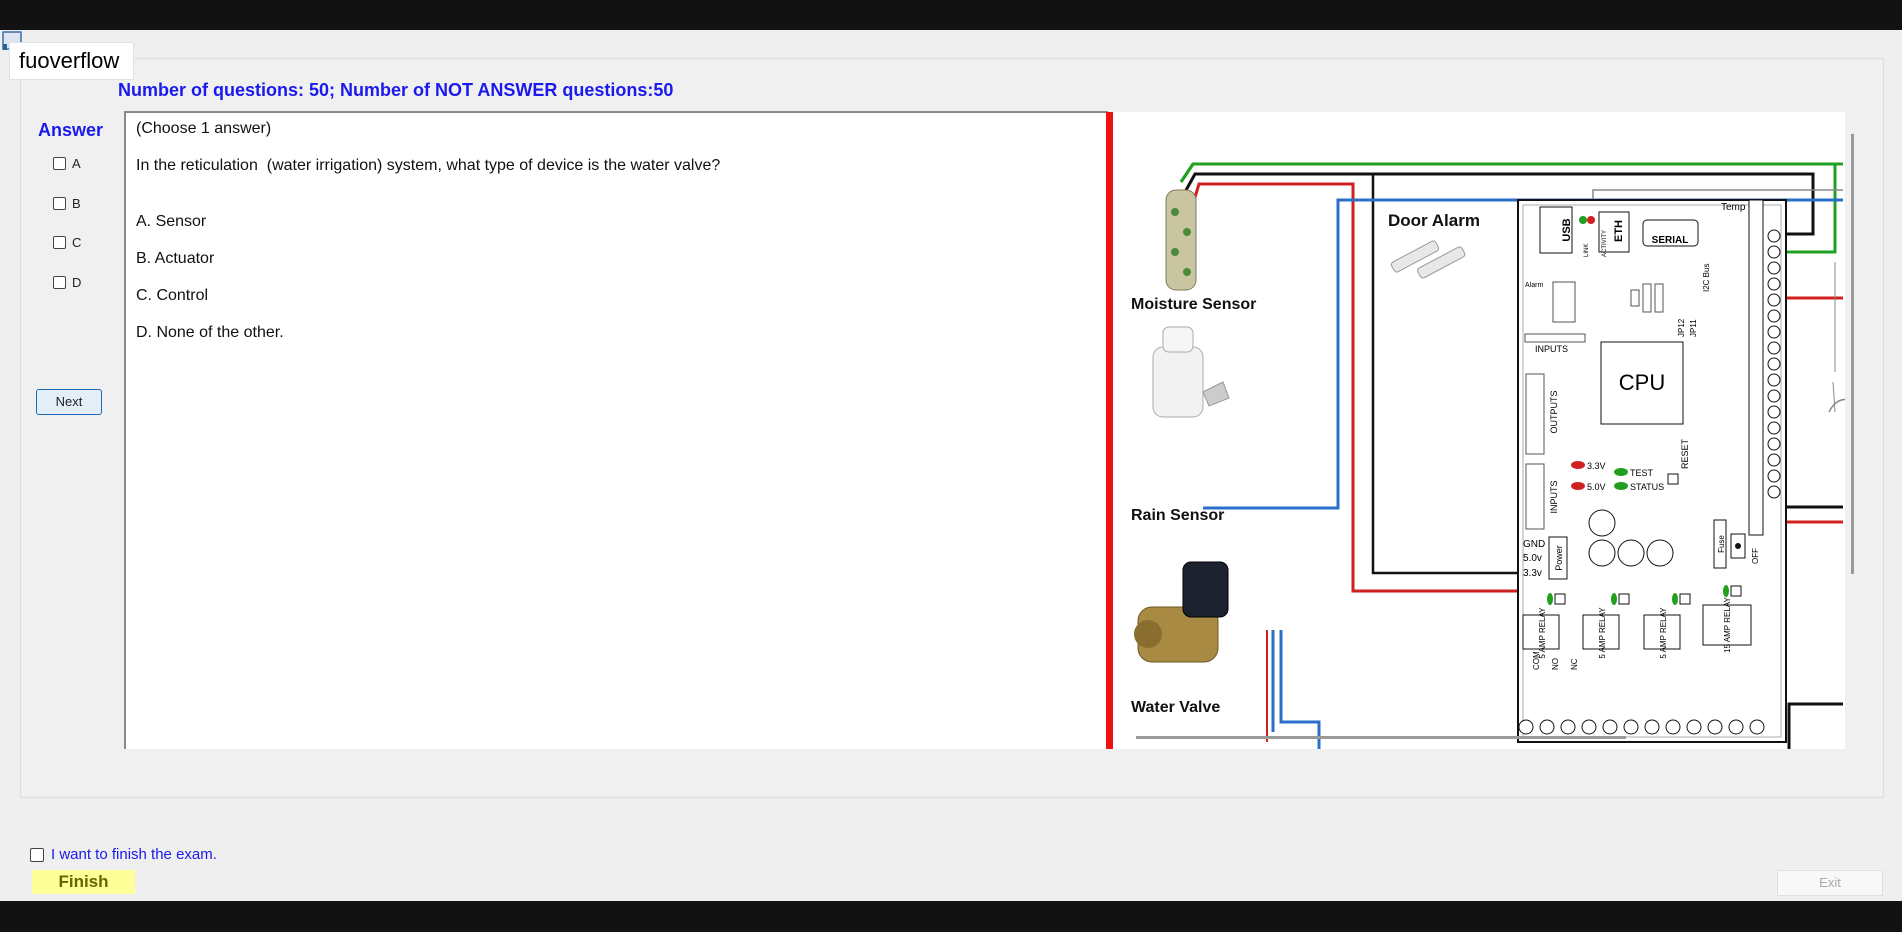 The image size is (1902, 932). Describe the element at coordinates (172, 295) in the screenshot. I see `choice-c: C. Control` at that location.